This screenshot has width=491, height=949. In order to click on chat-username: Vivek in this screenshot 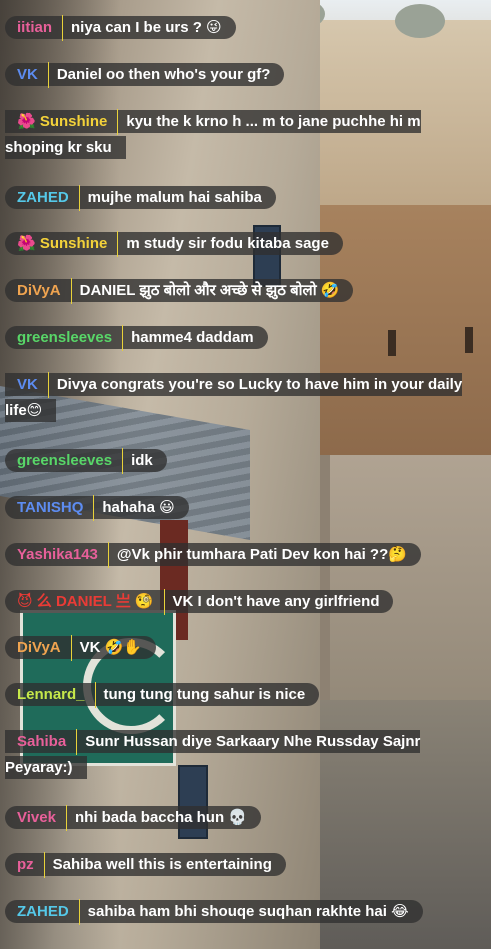, I will do `click(36, 818)`.